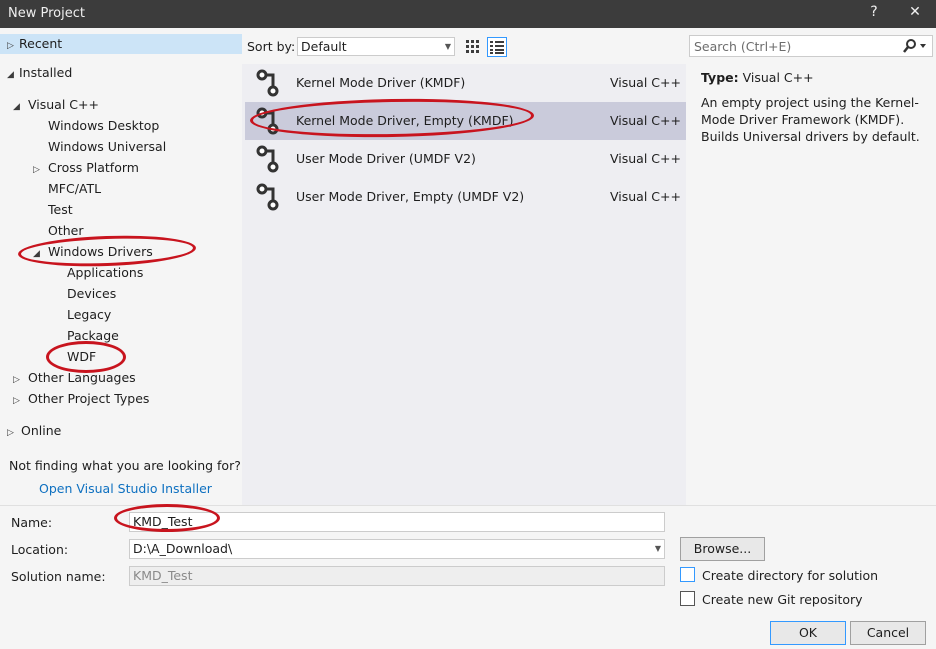 The image size is (936, 649). Describe the element at coordinates (82, 377) in the screenshot. I see `tree-item-label: Other Languages` at that location.